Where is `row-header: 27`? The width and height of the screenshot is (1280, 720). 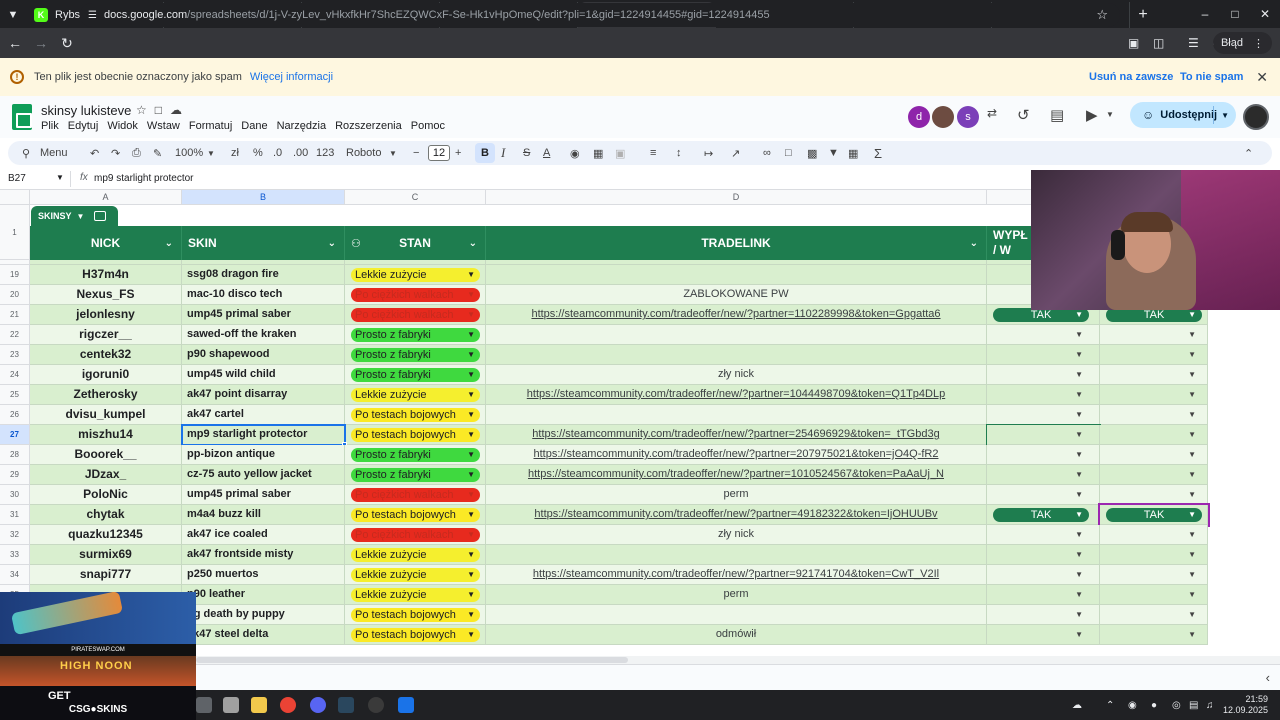
row-header: 27 is located at coordinates (15, 435).